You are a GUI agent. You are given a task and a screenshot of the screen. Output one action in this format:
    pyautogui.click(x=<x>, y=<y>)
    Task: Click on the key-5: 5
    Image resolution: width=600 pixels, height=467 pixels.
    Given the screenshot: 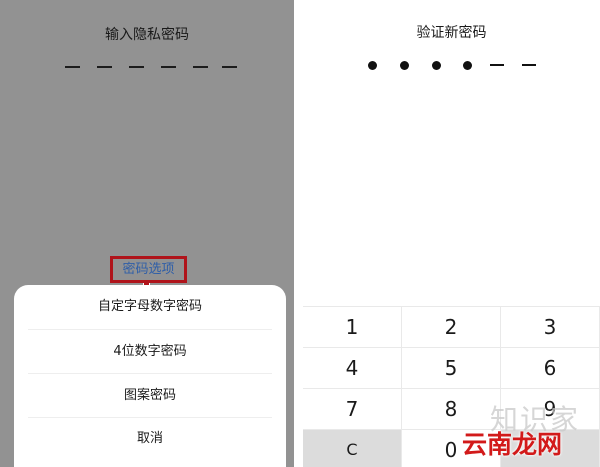 What is the action you would take?
    pyautogui.click(x=451, y=368)
    